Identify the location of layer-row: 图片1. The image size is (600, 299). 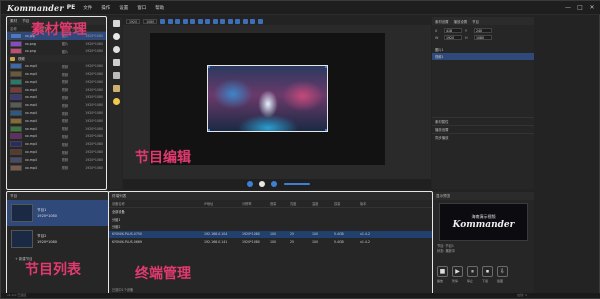
(483, 49).